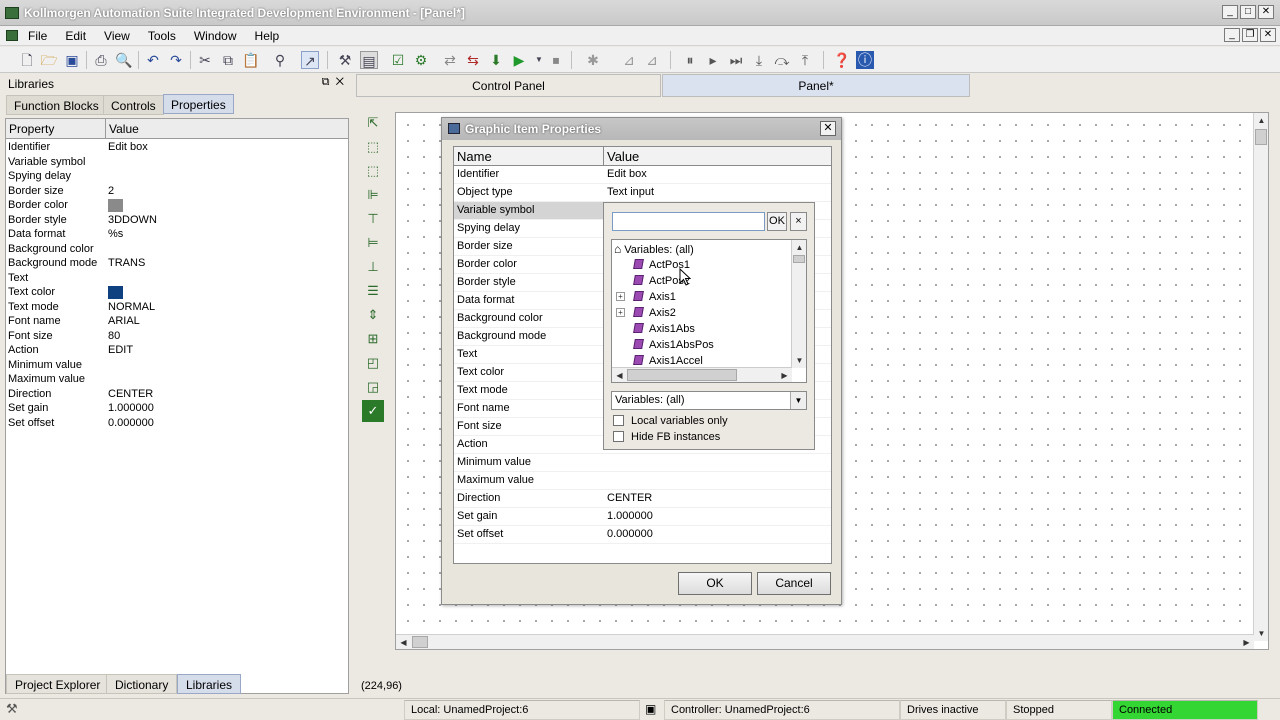  I want to click on scroll-down-icon: ▼, so click(1261, 633).